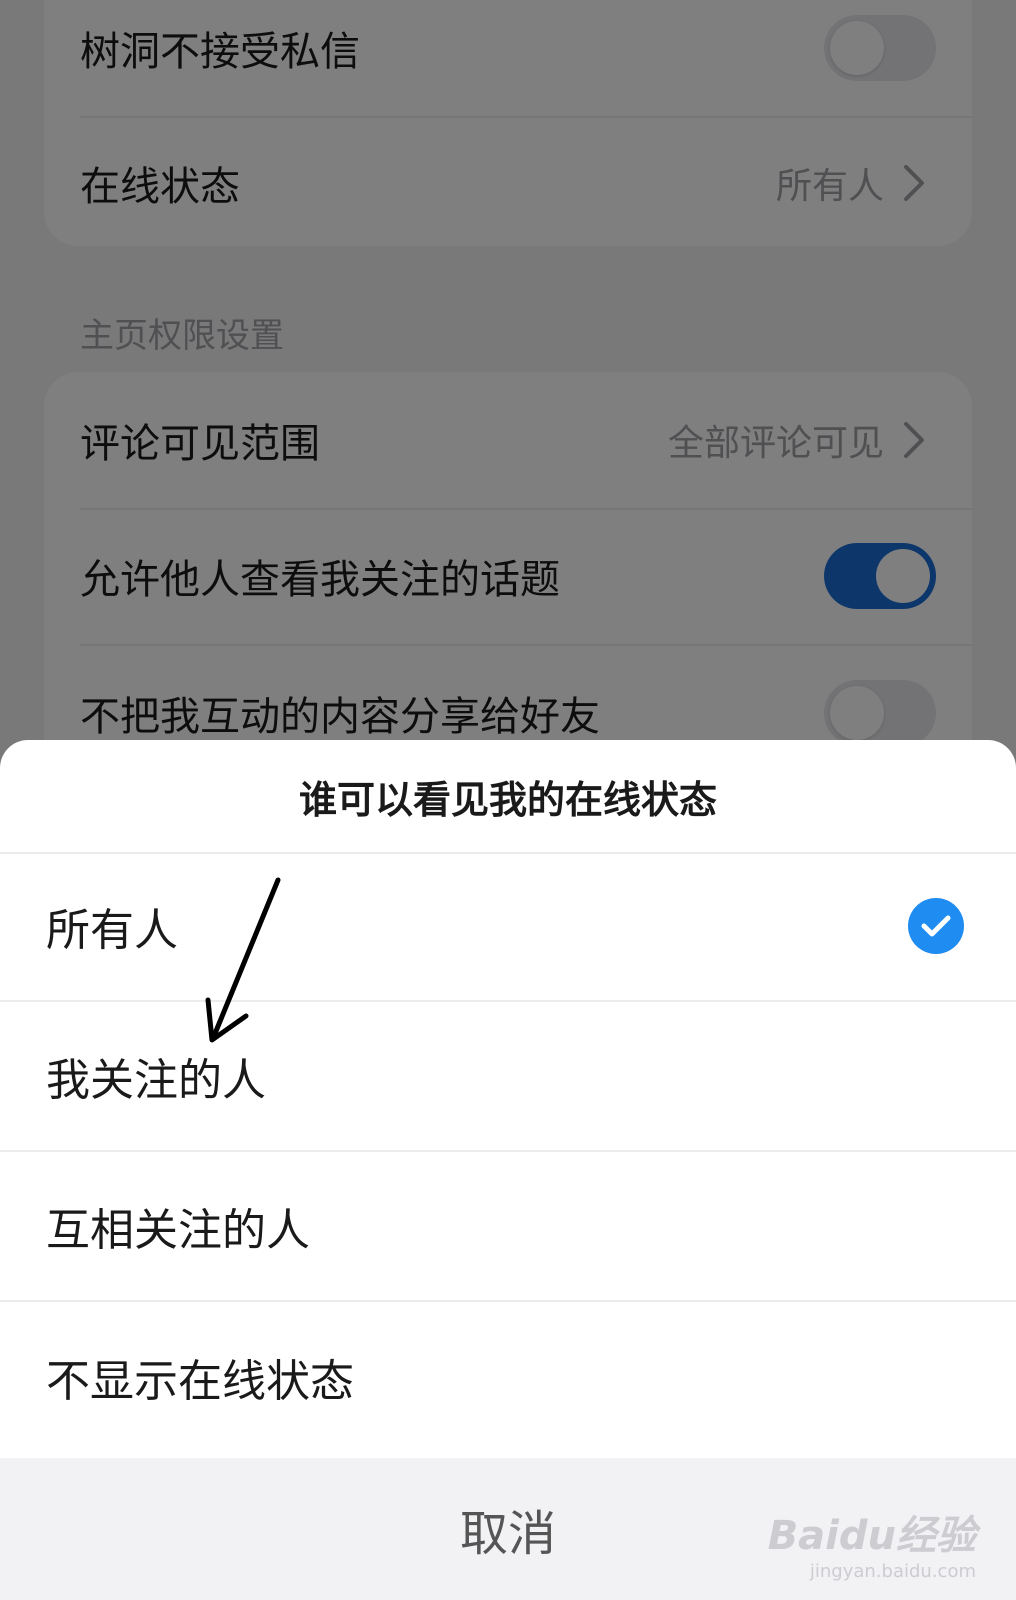  I want to click on option-label: 所有人, so click(112, 930).